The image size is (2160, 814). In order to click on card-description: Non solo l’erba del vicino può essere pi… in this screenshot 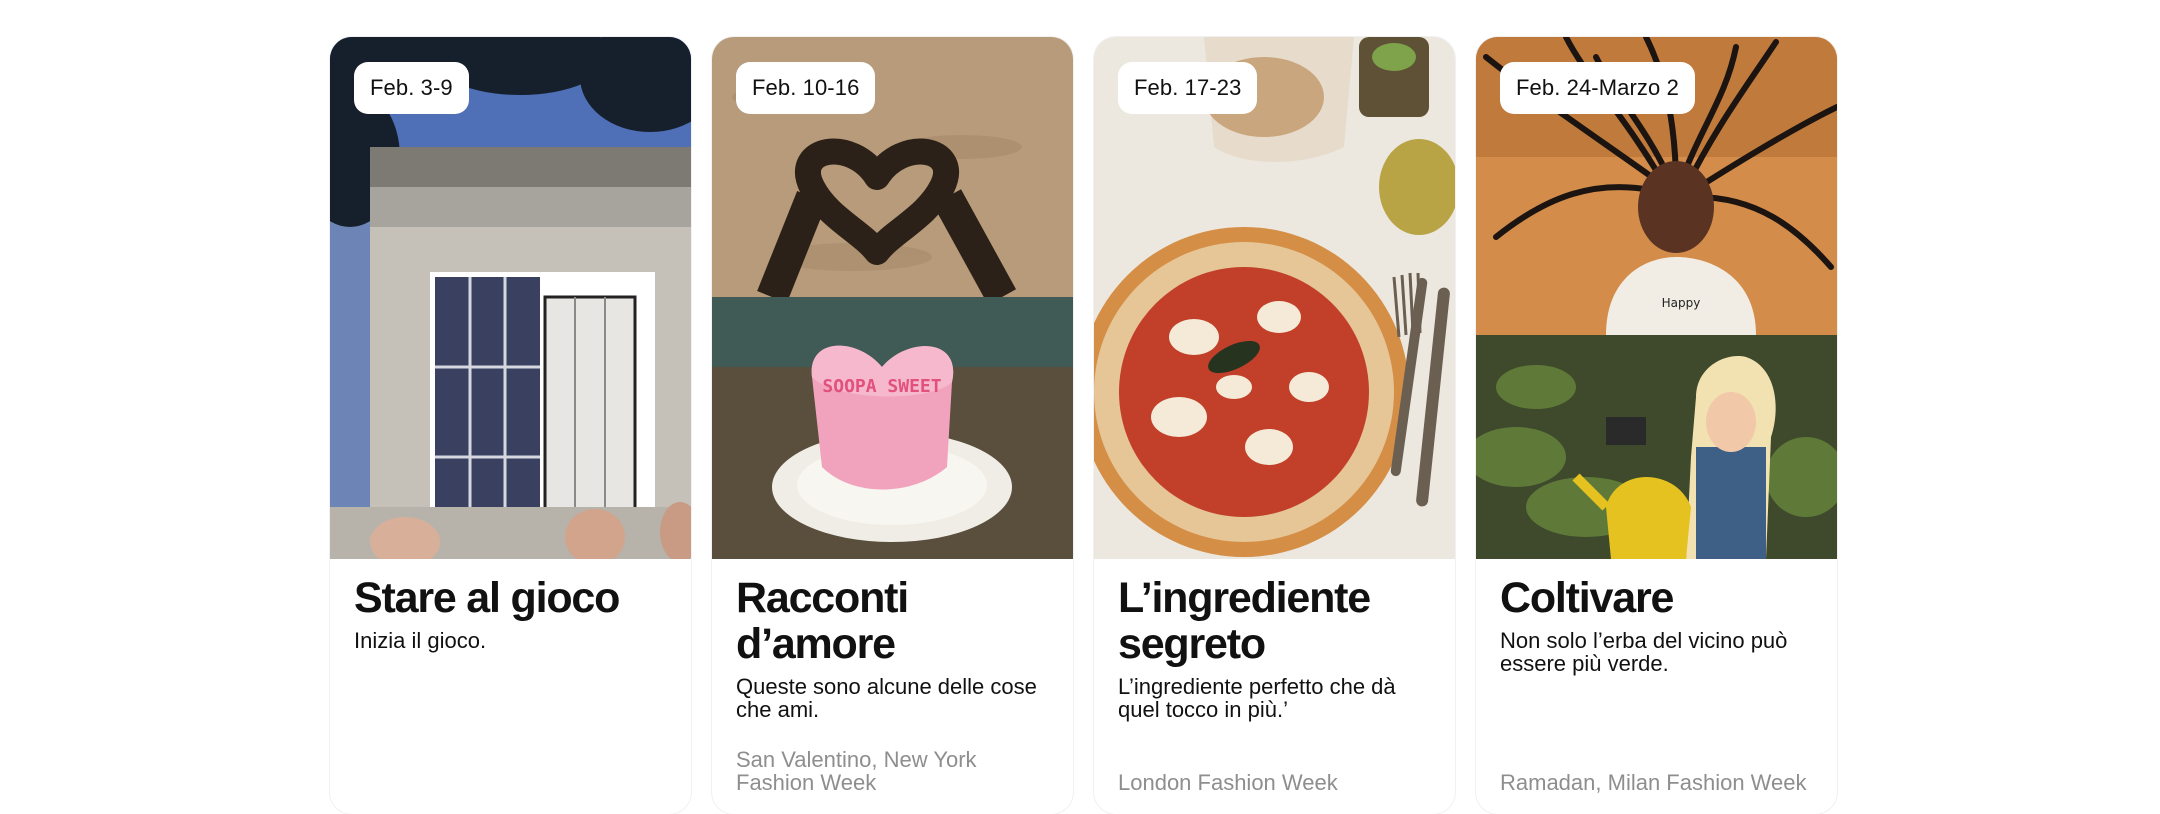, I will do `click(1644, 652)`.